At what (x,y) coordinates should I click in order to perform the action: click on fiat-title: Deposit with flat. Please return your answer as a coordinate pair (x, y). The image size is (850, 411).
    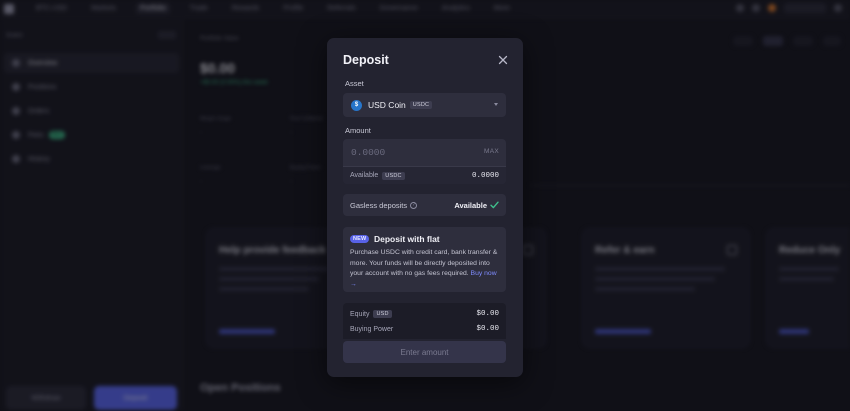
    Looking at the image, I should click on (407, 239).